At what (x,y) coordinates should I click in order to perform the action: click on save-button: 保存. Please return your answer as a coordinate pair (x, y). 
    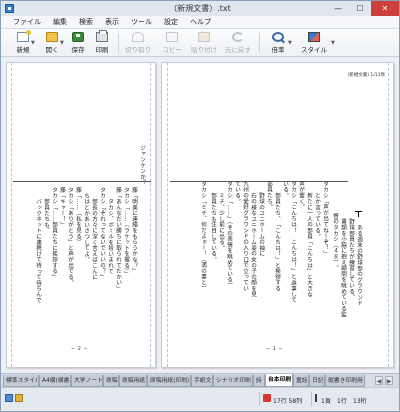
    Looking at the image, I should click on (78, 43).